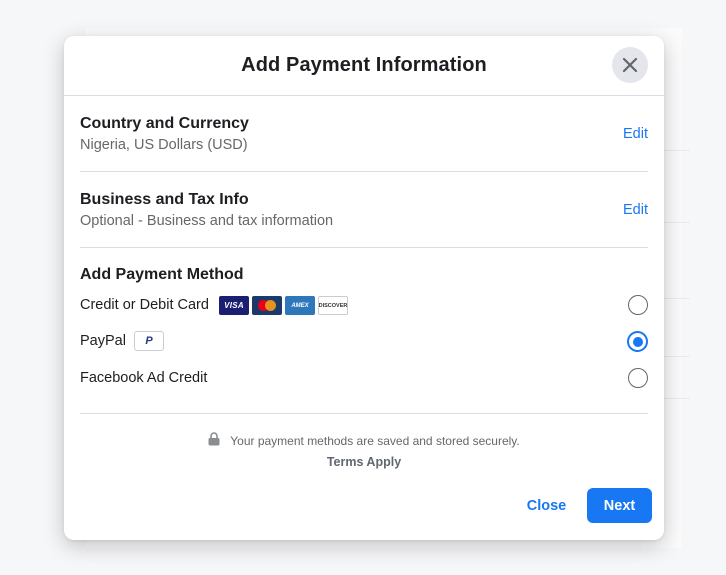  I want to click on dialog-title: Add Payment Information, so click(364, 65).